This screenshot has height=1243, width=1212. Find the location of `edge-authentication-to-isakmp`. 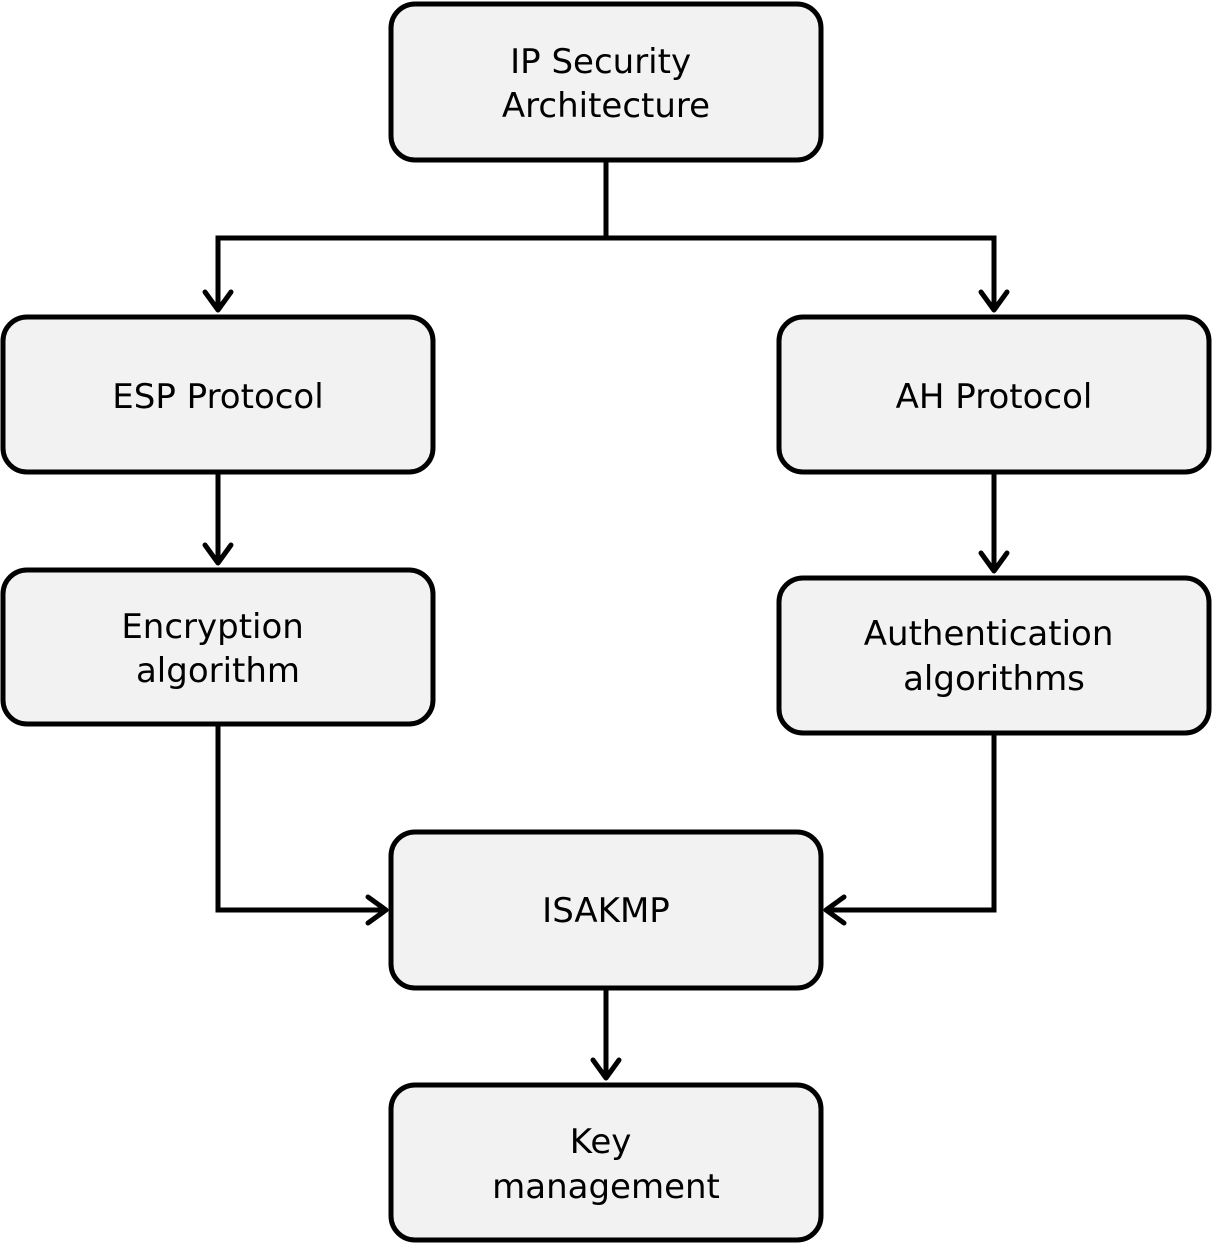

edge-authentication-to-isakmp is located at coordinates (911, 823).